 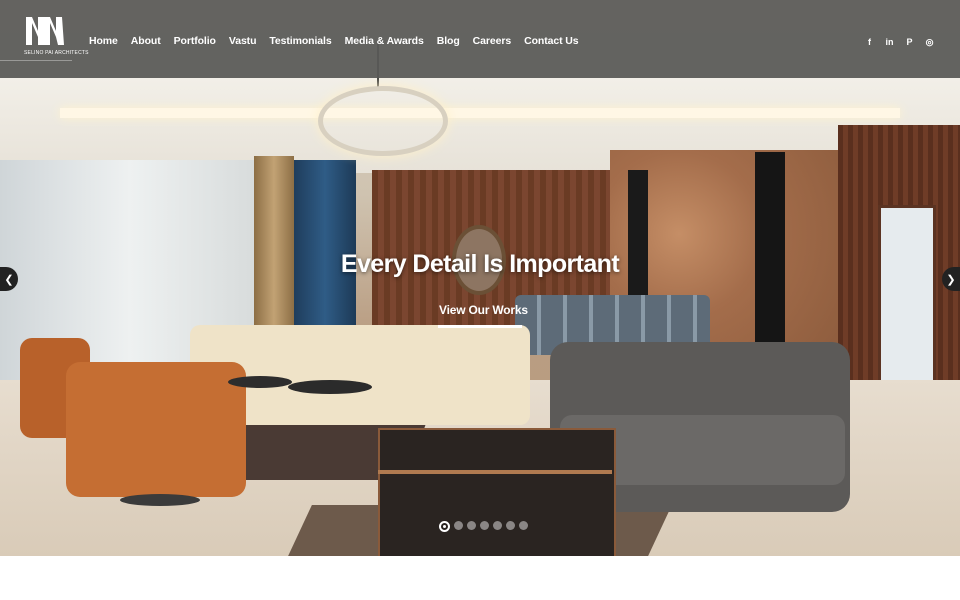 What do you see at coordinates (497, 492) in the screenshot?
I see `trunk-table` at bounding box center [497, 492].